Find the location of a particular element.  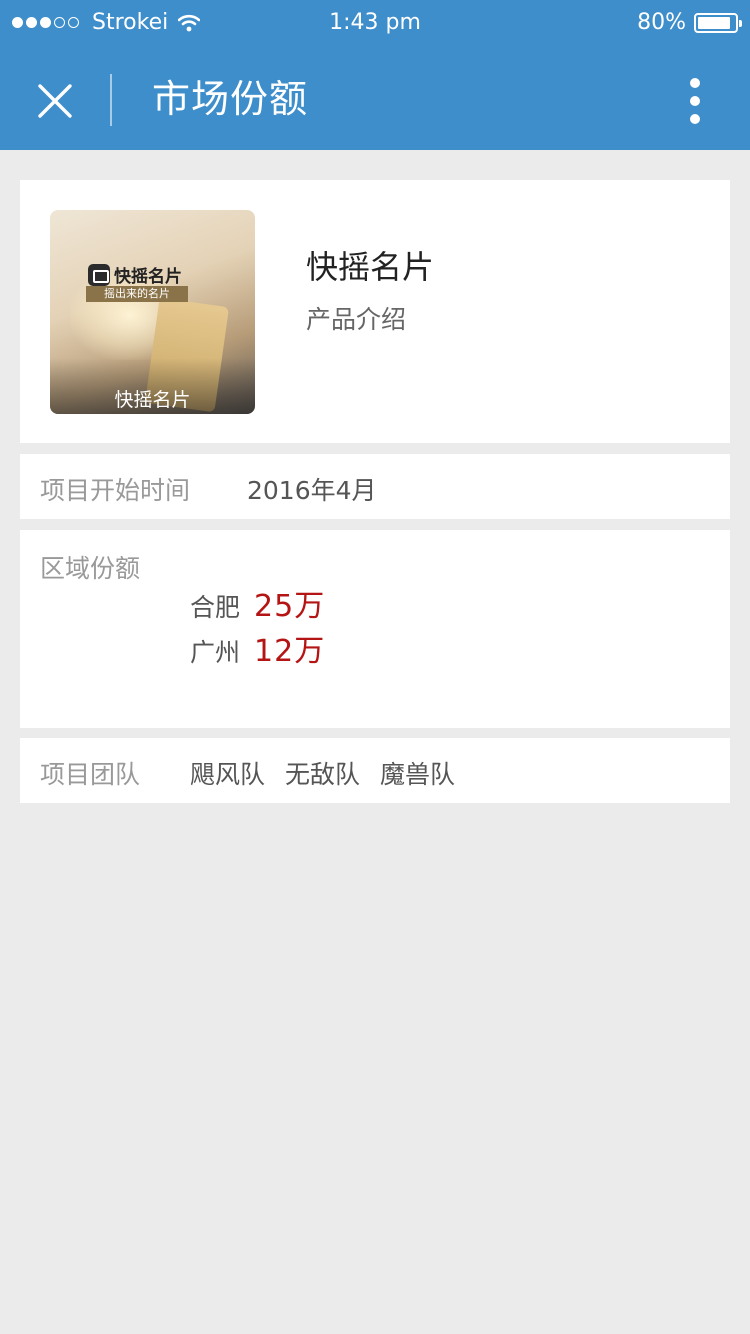

region-city: 广州 is located at coordinates (215, 652).